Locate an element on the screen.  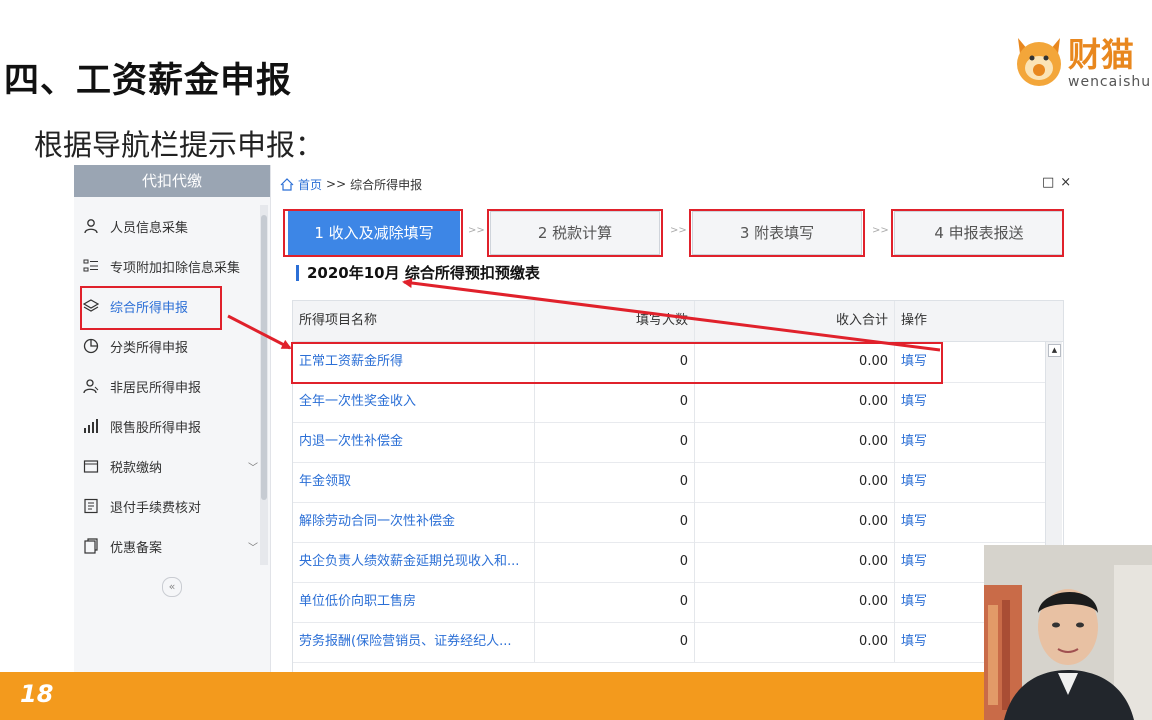
slide-footer is located at coordinates (576, 696).